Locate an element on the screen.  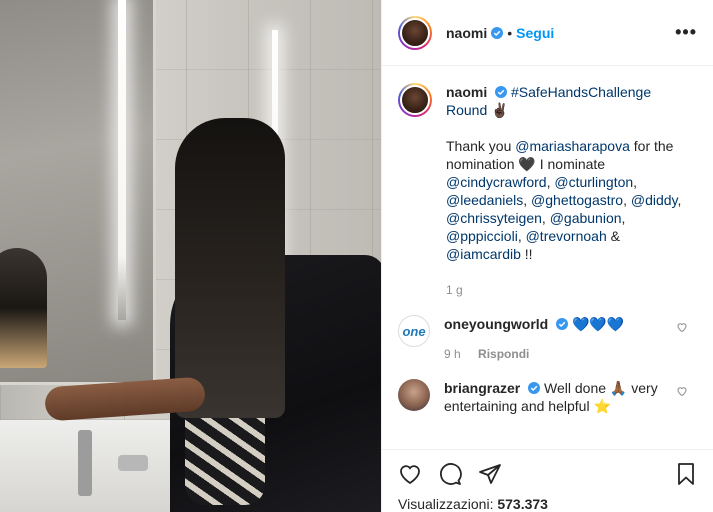
commenter-username: briangrazer is located at coordinates (482, 388).